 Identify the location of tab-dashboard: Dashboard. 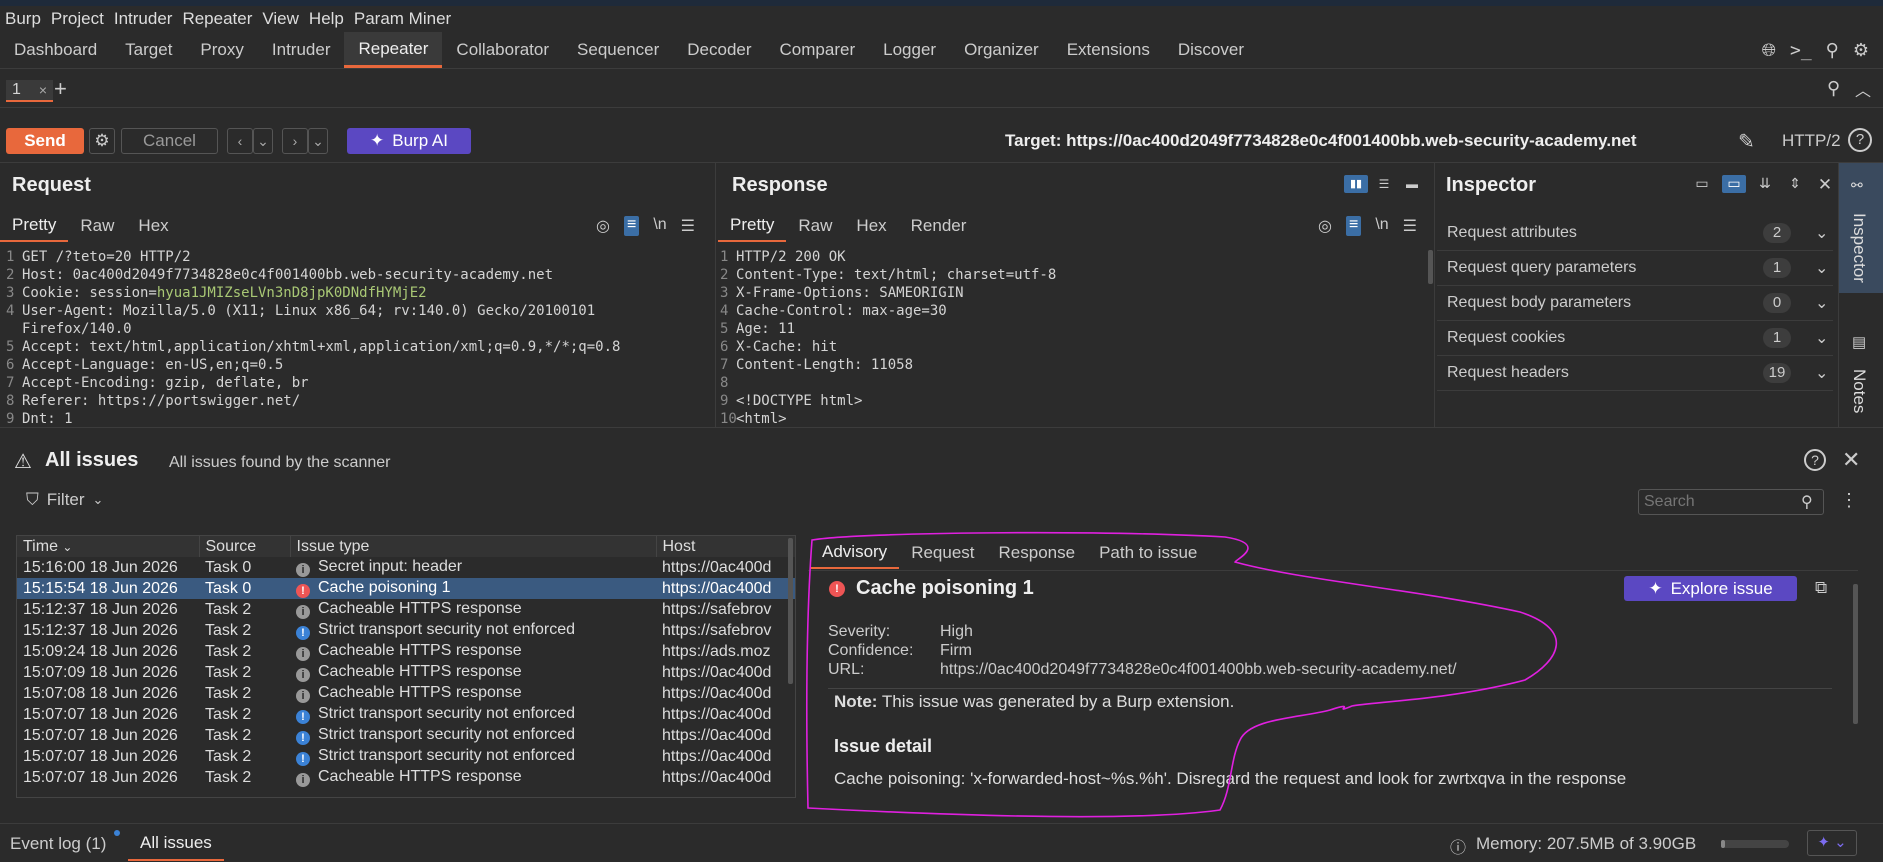
(55, 50).